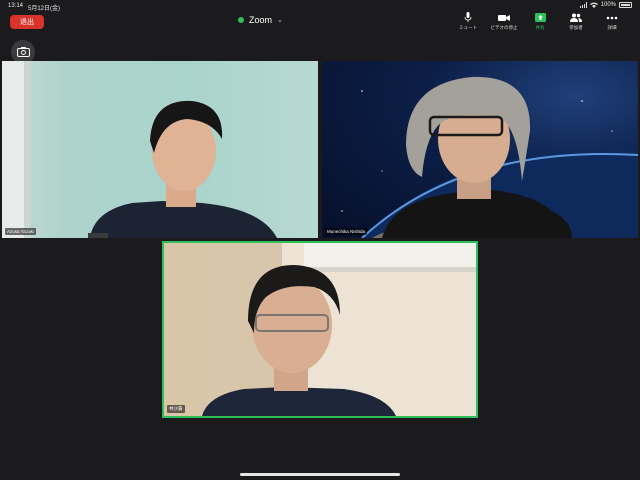 The height and width of the screenshot is (480, 640). What do you see at coordinates (593, 5) in the screenshot?
I see `wifi-icon` at bounding box center [593, 5].